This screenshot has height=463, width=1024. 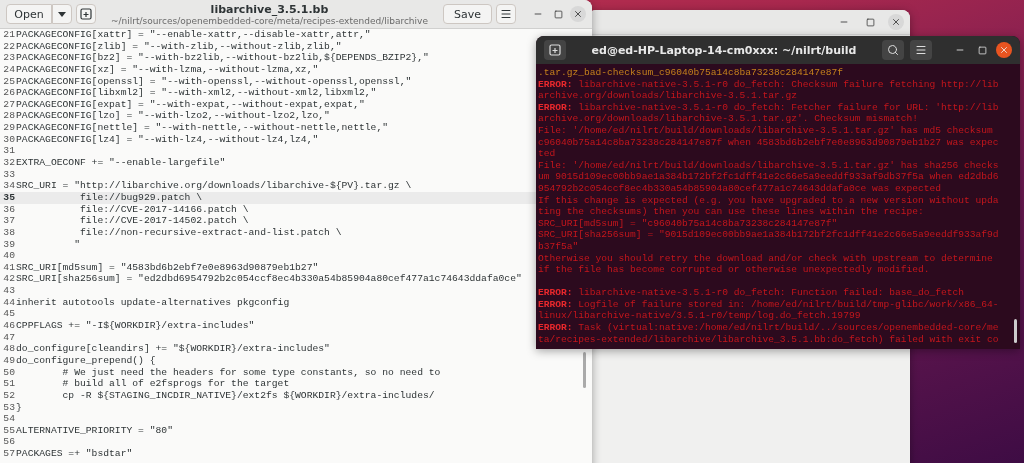 What do you see at coordinates (94, 430) in the screenshot?
I see `code-line: ALTERNATIVE_PRIORITY = "80"` at bounding box center [94, 430].